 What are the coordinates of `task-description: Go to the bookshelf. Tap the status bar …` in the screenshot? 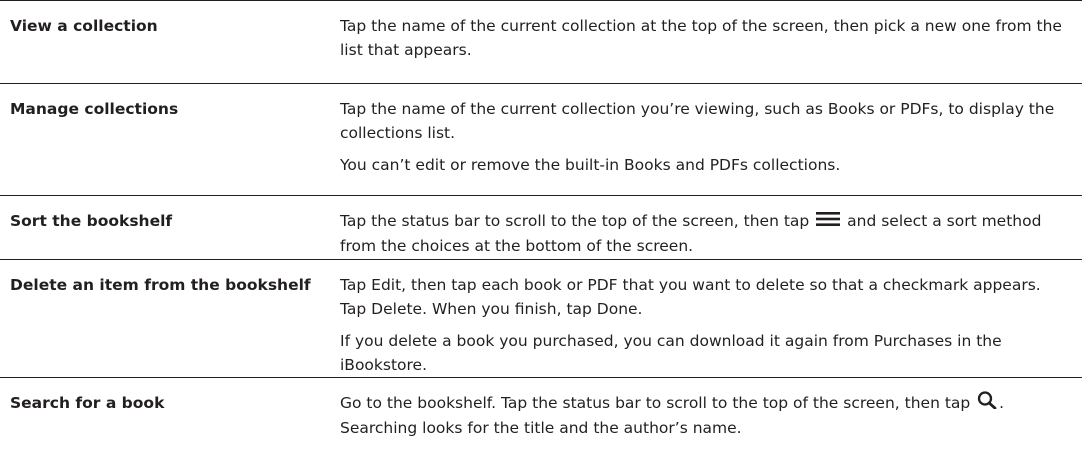 It's located at (711, 418).